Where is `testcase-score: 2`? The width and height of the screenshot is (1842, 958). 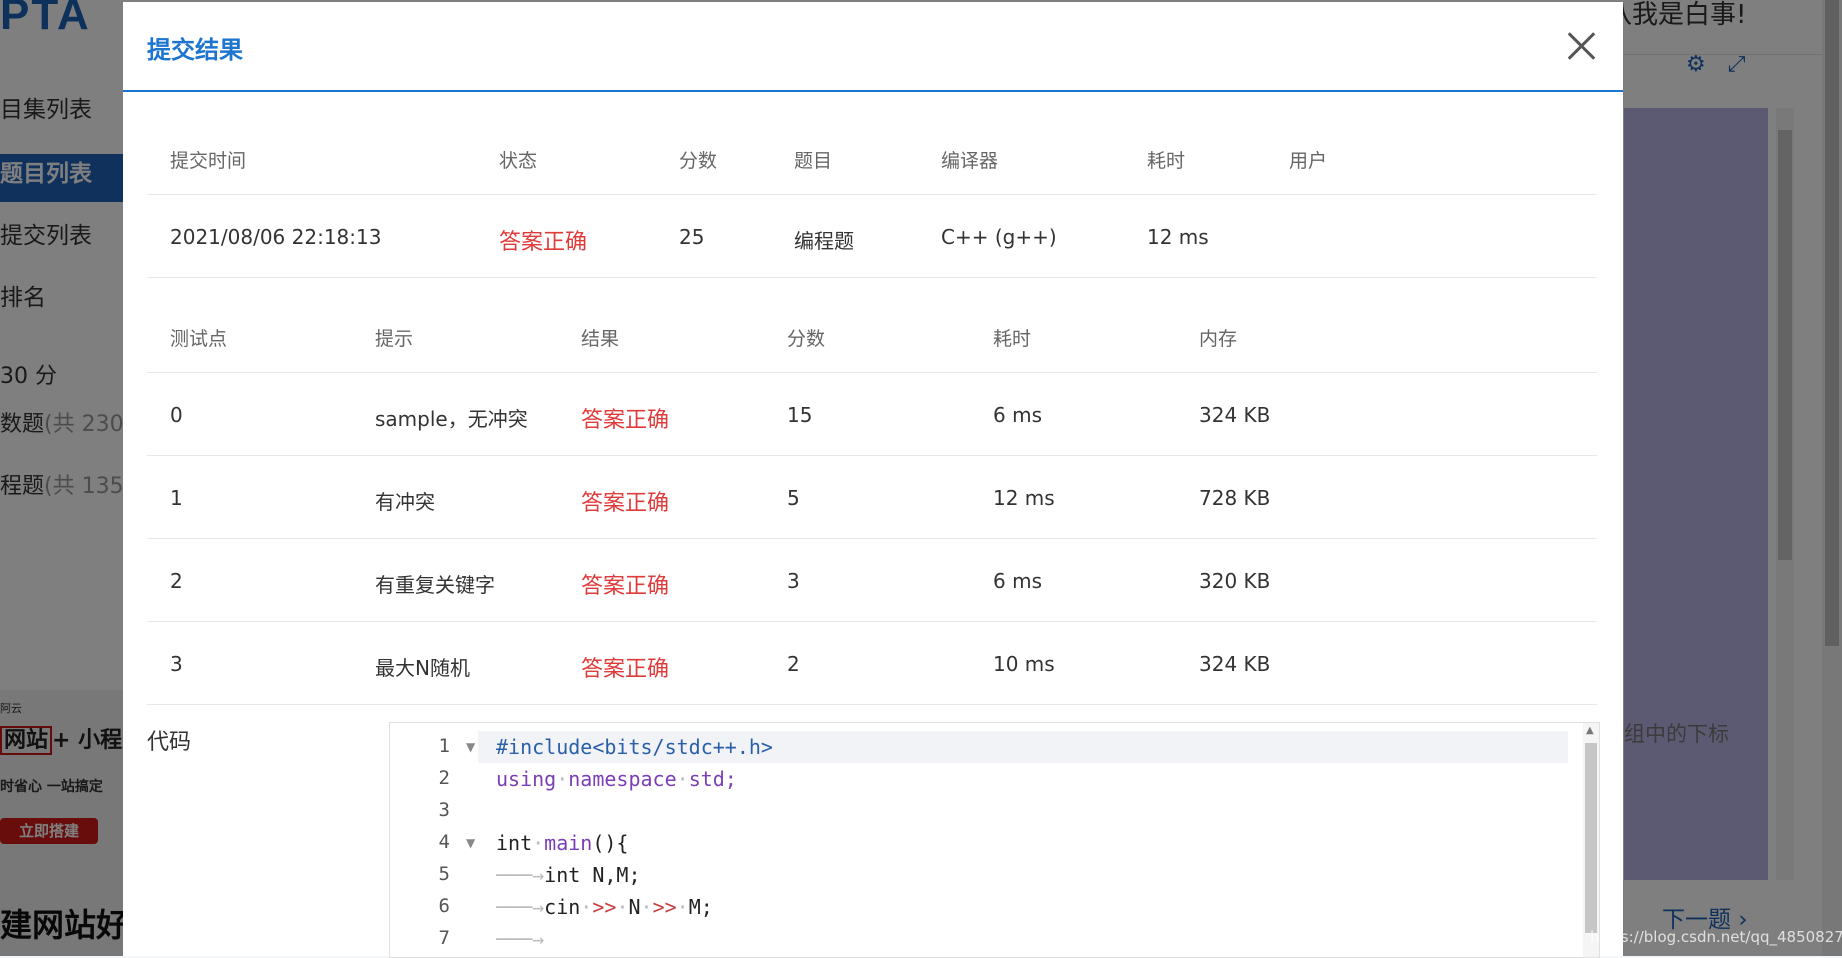
testcase-score: 2 is located at coordinates (793, 664).